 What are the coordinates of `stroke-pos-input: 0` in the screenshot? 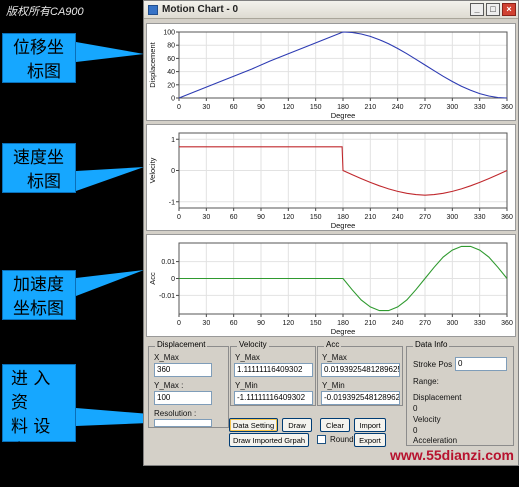 It's located at (481, 364).